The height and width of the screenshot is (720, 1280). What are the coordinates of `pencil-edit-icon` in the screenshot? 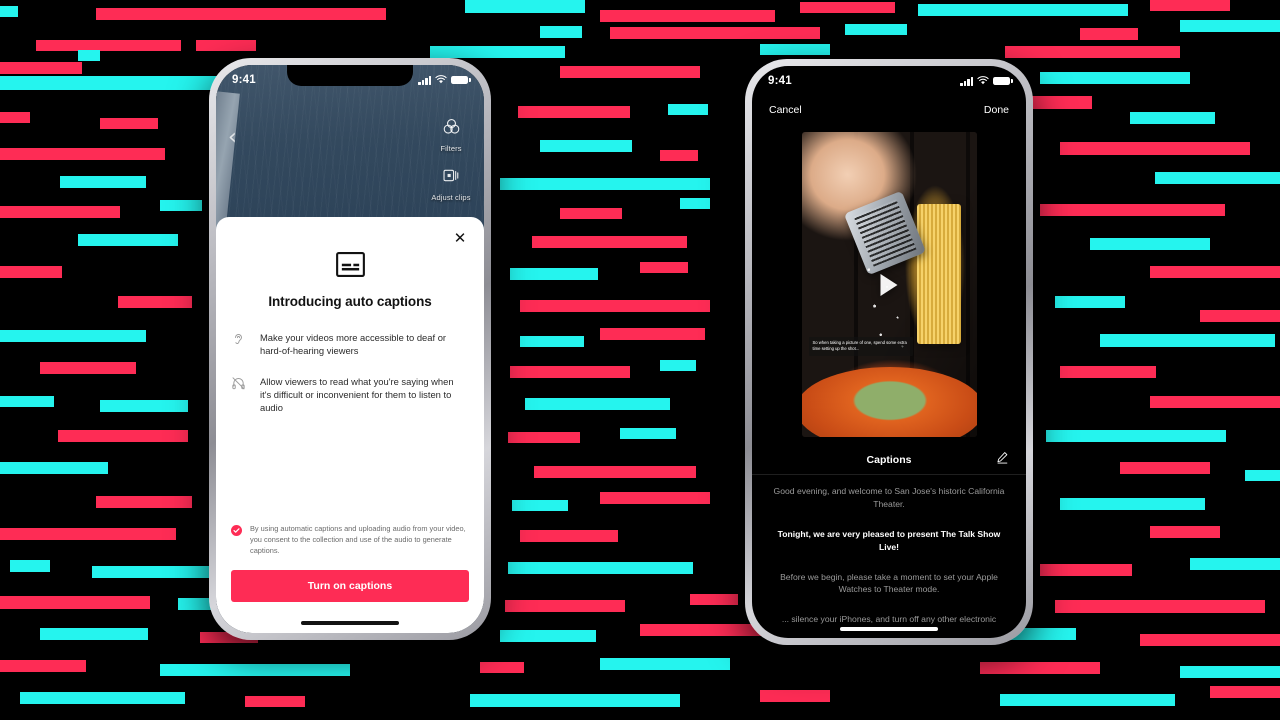 It's located at (1002, 460).